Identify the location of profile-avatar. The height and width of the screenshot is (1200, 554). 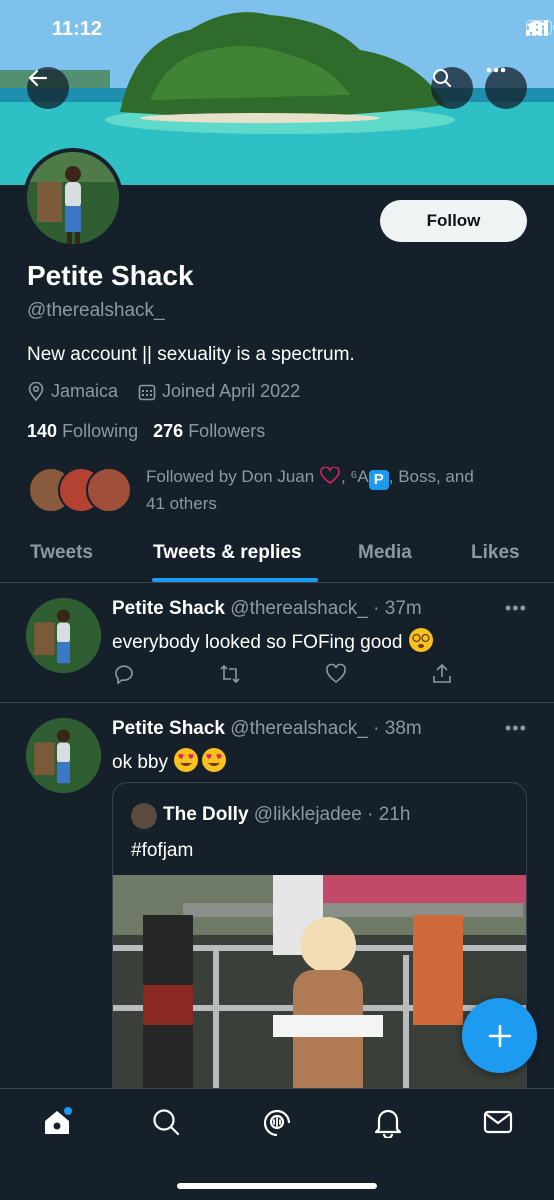
(73, 198).